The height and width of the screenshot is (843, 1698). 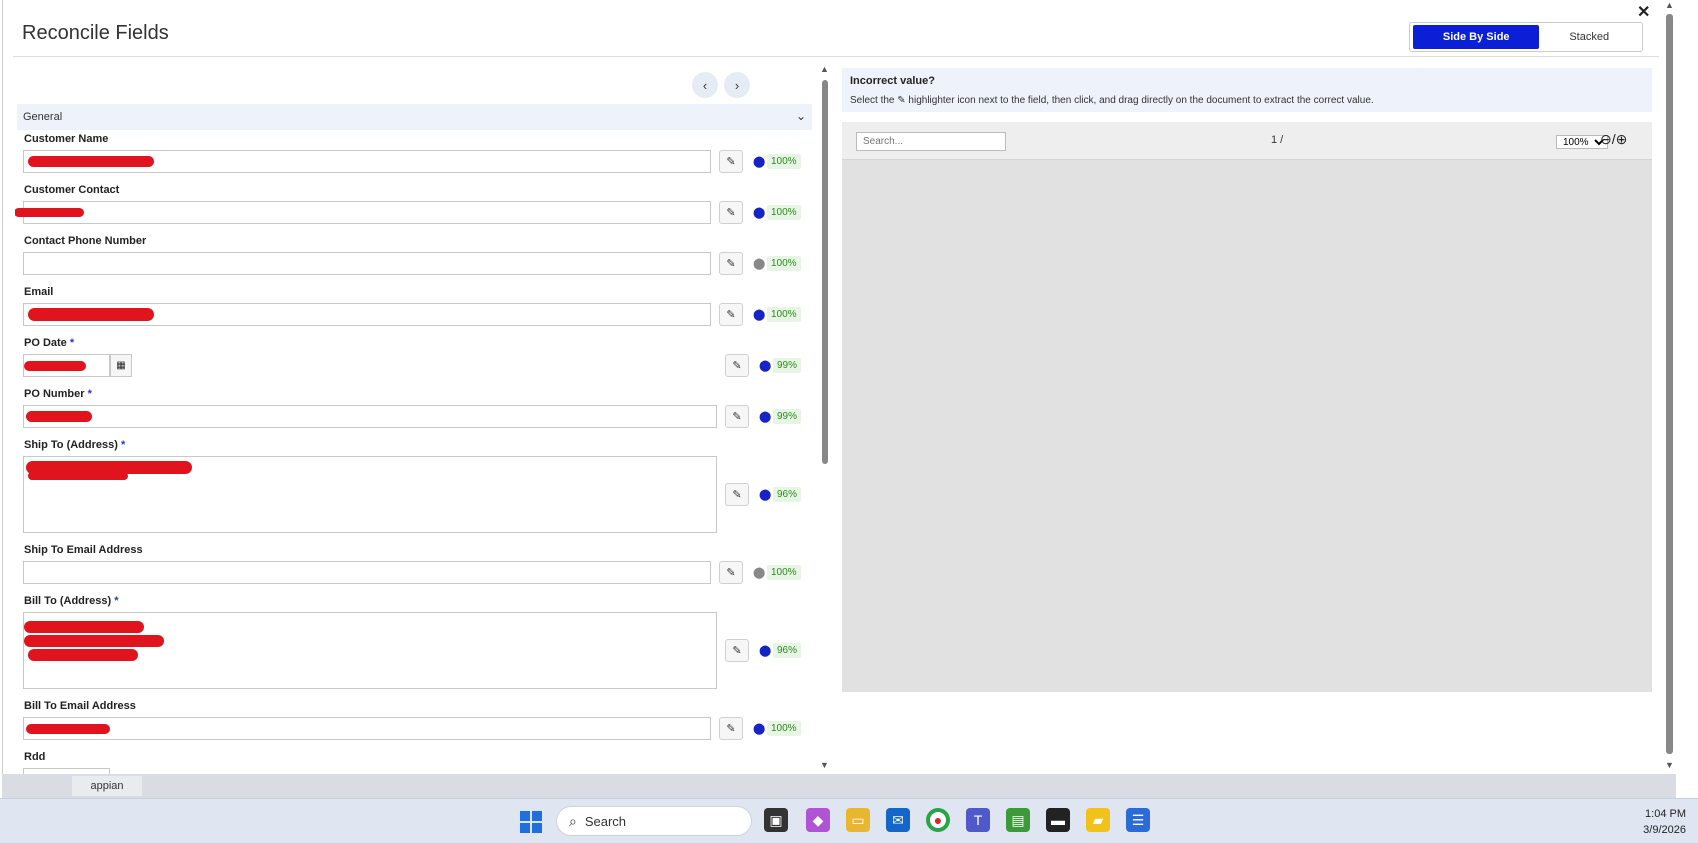 I want to click on po-date-input, so click(x=66, y=365).